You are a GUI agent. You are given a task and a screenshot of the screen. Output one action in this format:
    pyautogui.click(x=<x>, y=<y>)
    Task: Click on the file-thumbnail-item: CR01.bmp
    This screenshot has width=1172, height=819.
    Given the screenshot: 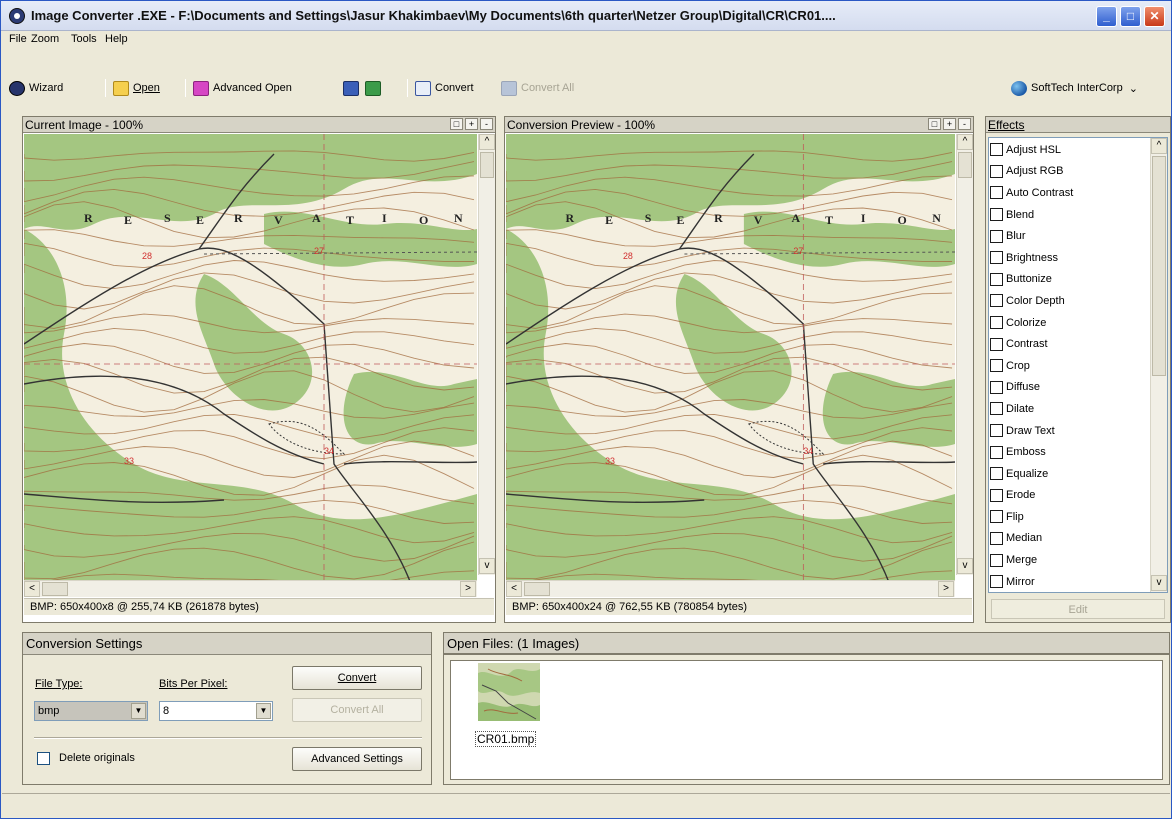 What is the action you would take?
    pyautogui.click(x=510, y=708)
    